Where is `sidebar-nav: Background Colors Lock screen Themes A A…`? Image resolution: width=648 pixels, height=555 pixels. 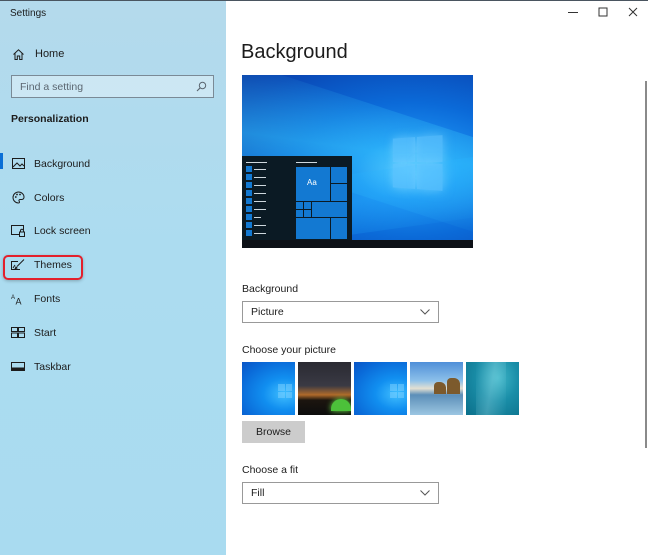
sidebar-nav: Background Colors Lock screen Themes A A… is located at coordinates (113, 265).